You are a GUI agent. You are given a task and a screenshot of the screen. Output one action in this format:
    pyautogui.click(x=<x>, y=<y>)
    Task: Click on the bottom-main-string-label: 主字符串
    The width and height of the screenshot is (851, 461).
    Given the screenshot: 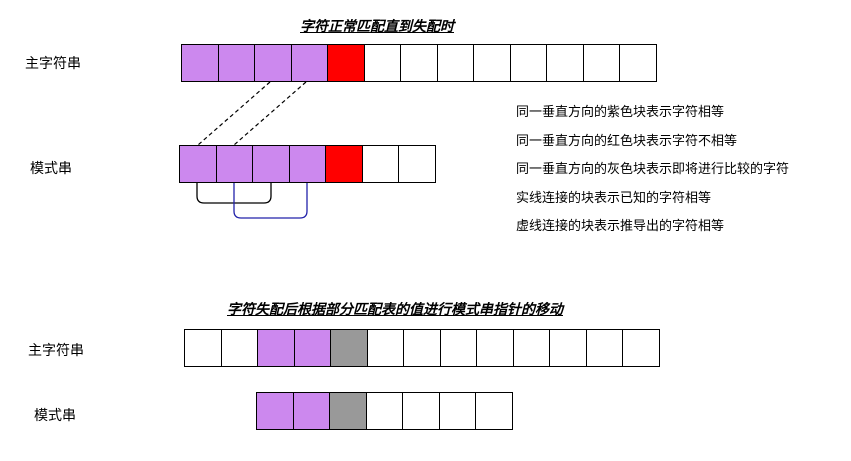 What is the action you would take?
    pyautogui.click(x=56, y=351)
    